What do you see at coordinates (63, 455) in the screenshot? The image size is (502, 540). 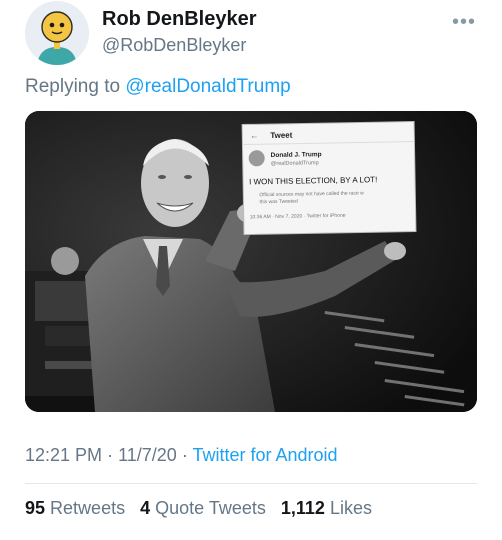 I see `tweet-time: 12:21 PM` at bounding box center [63, 455].